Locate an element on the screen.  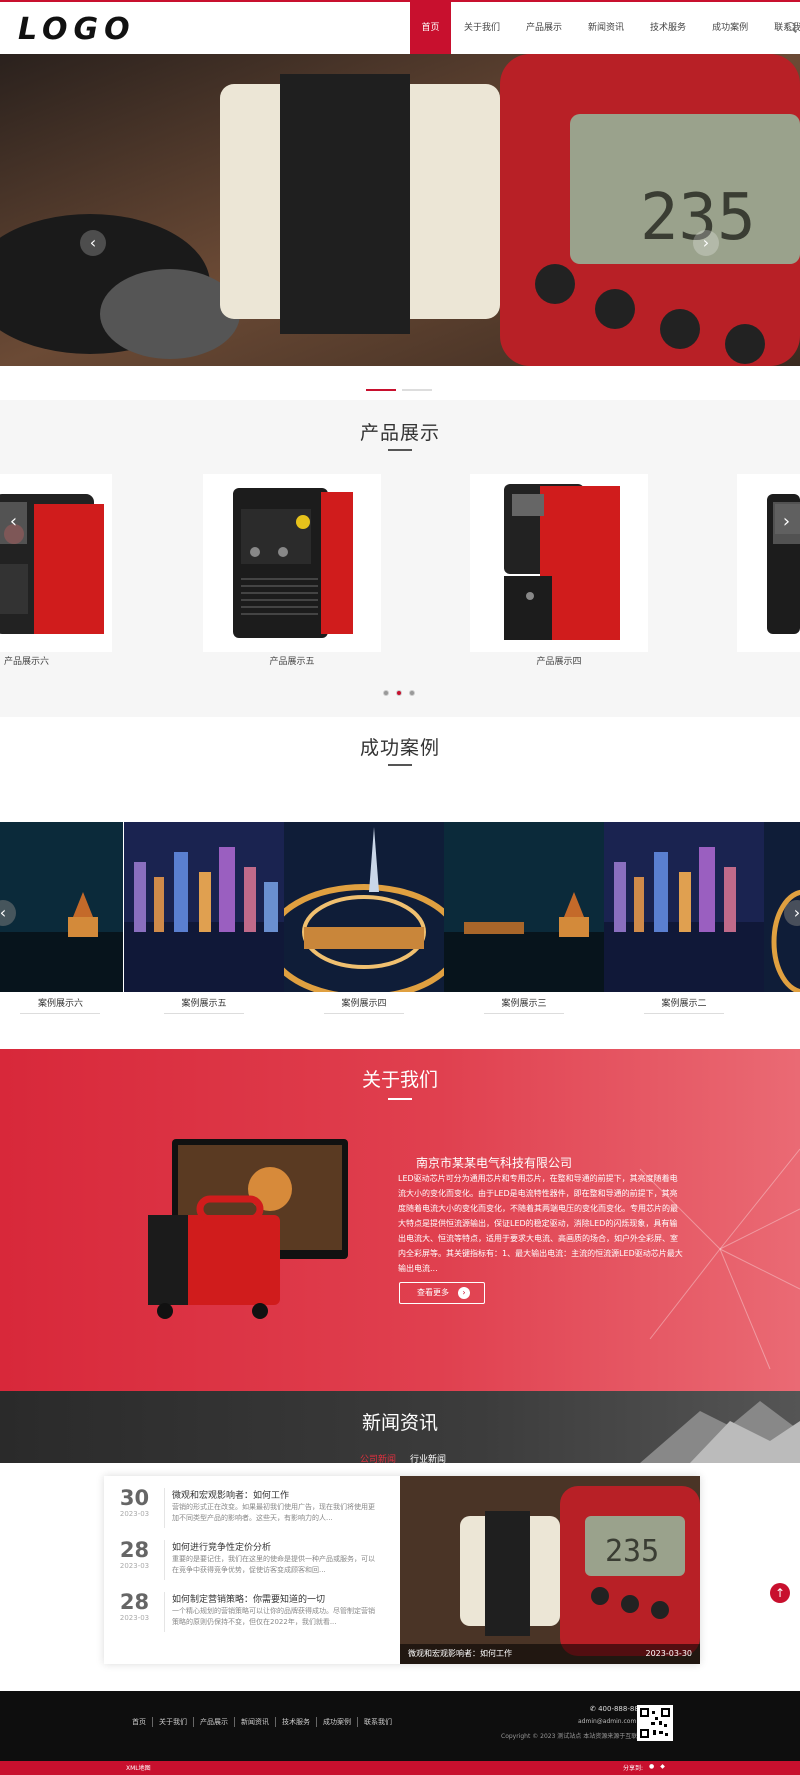
footer-bottom-bar is located at coordinates (400, 1768).